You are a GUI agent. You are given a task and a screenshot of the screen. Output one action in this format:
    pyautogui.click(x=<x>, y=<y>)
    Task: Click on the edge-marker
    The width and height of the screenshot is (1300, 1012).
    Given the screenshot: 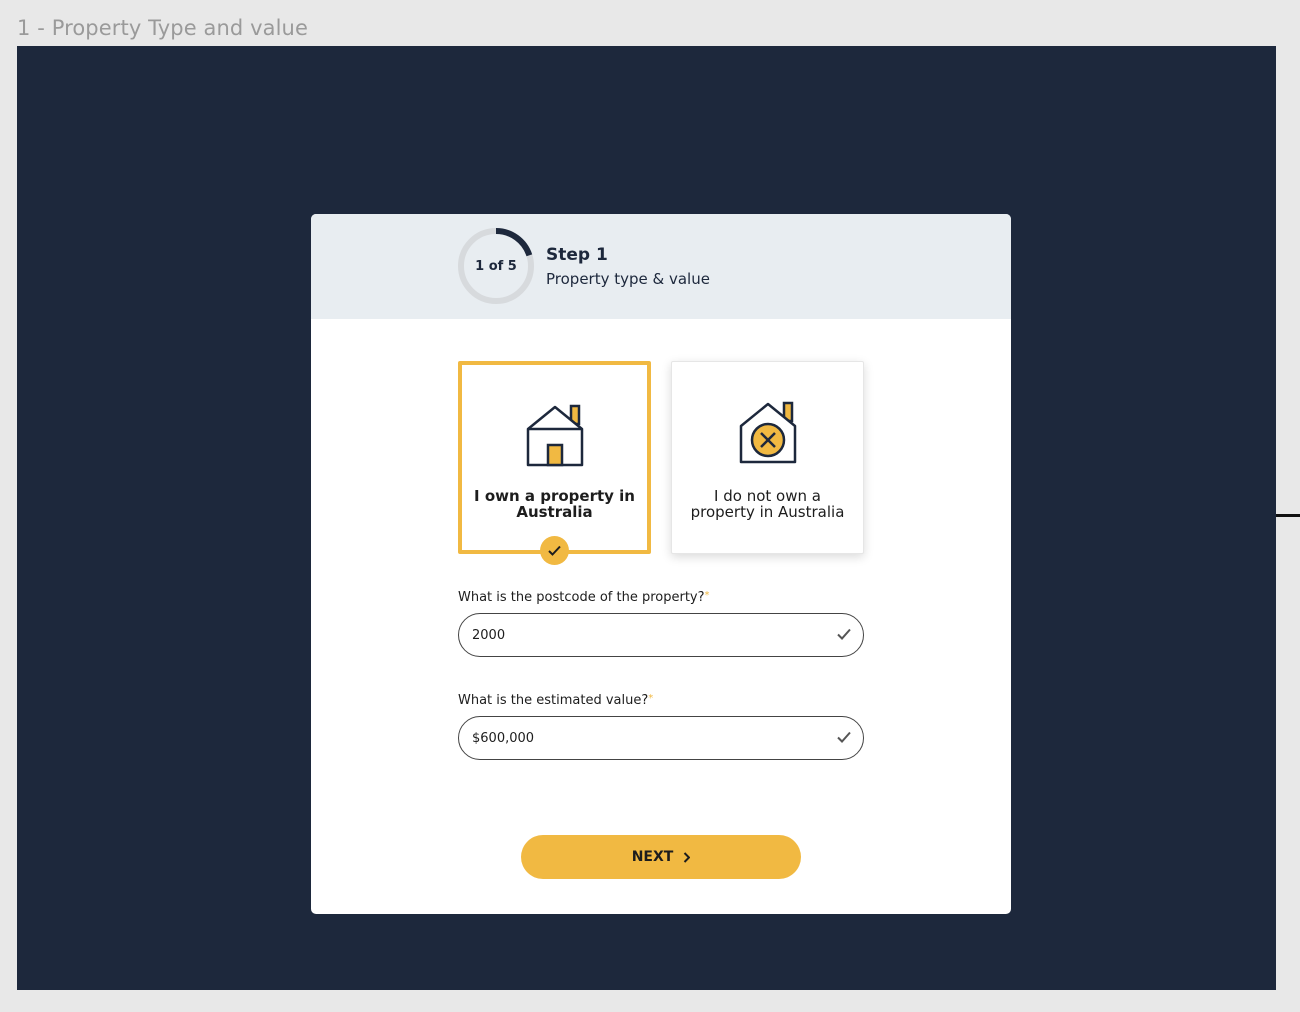 What is the action you would take?
    pyautogui.click(x=1288, y=515)
    